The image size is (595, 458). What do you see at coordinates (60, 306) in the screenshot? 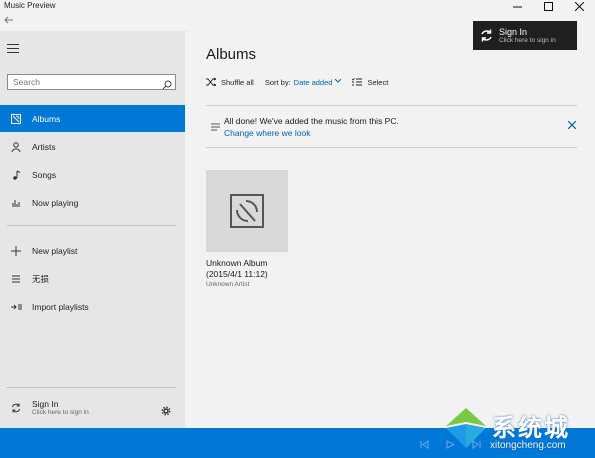
I see `sidebar-item-label: Import playlists` at bounding box center [60, 306].